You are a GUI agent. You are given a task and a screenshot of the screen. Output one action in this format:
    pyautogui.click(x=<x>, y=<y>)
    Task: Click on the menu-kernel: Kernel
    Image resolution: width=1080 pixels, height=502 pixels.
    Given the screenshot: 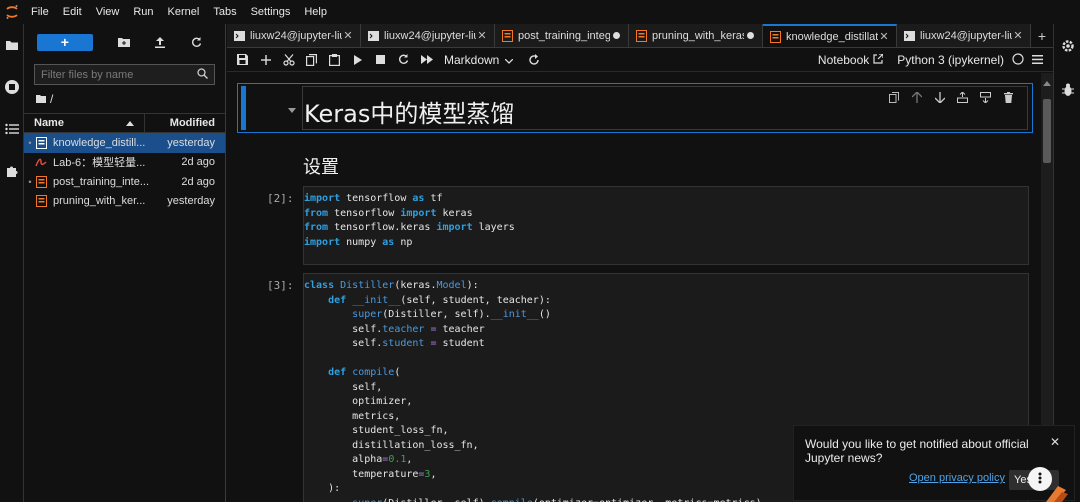 What is the action you would take?
    pyautogui.click(x=184, y=12)
    